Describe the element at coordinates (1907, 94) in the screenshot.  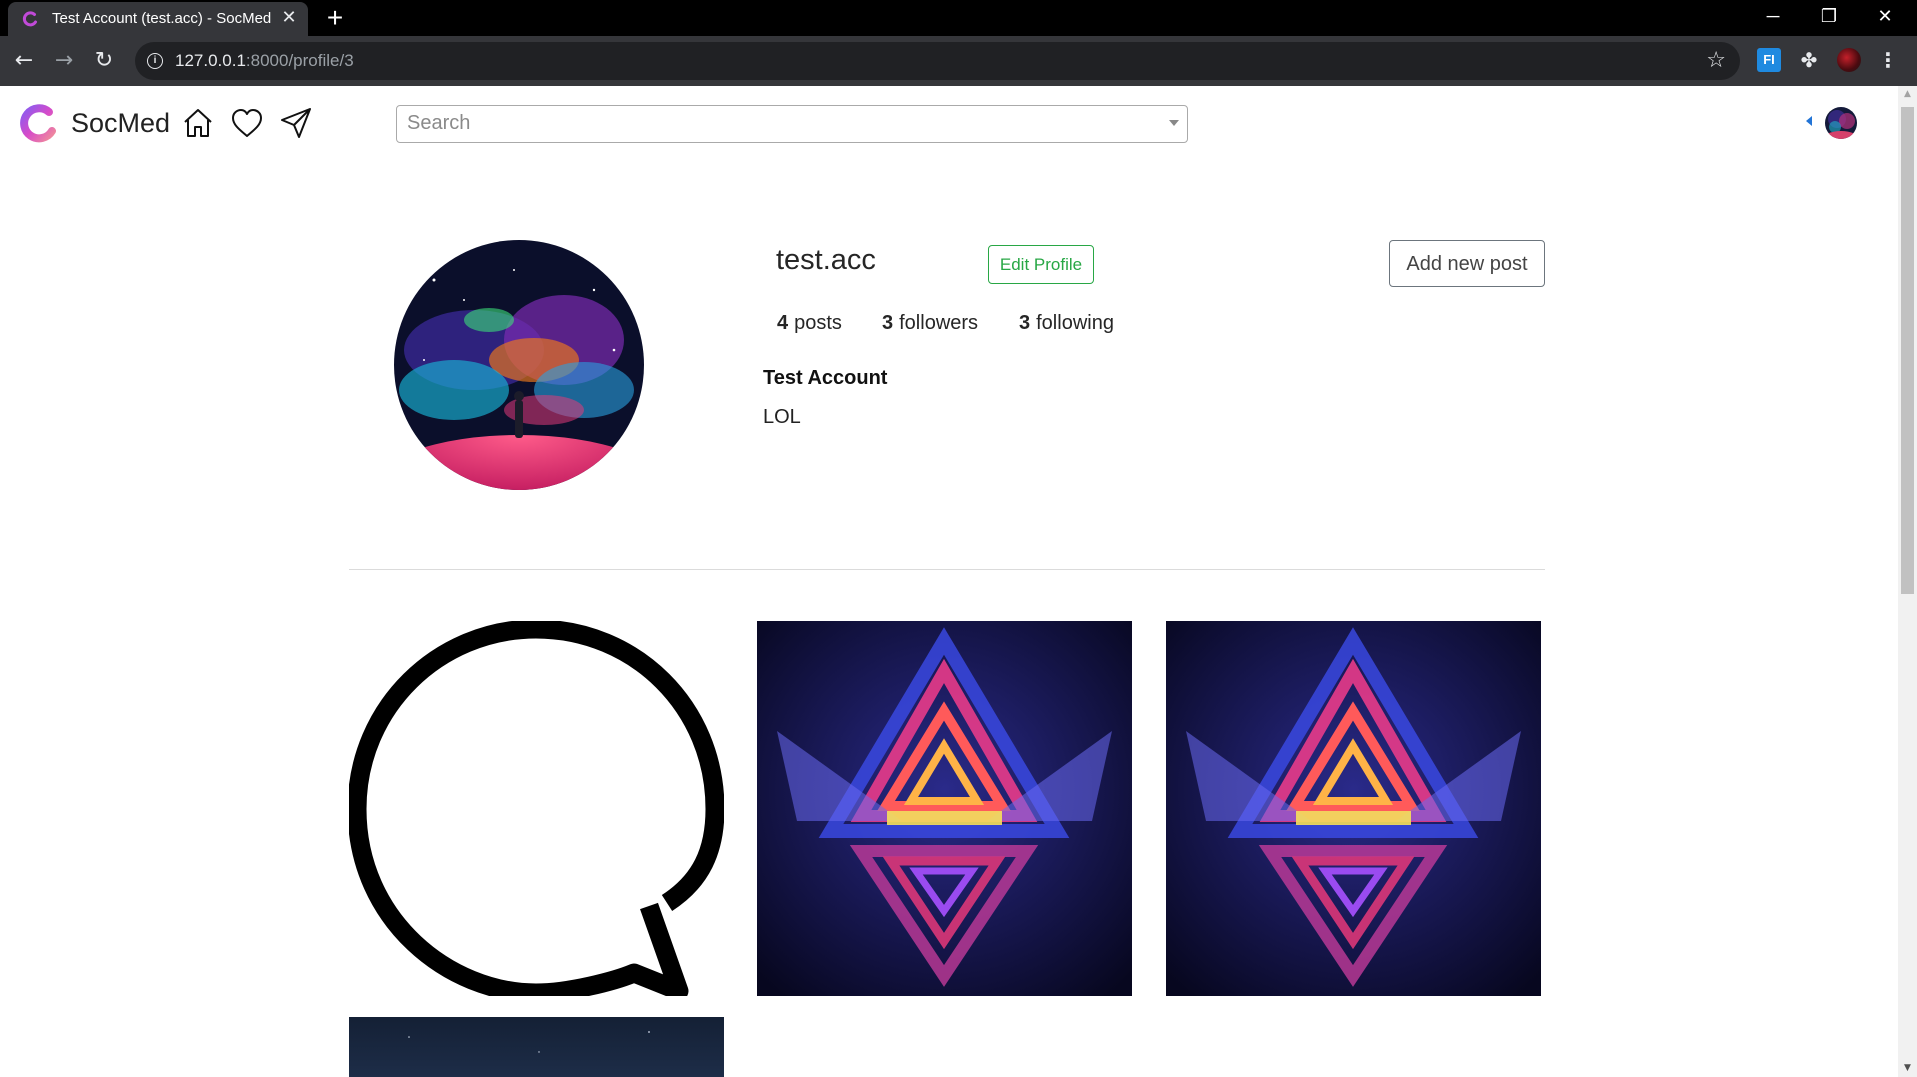
I see `scroll-up-icon: ▲` at that location.